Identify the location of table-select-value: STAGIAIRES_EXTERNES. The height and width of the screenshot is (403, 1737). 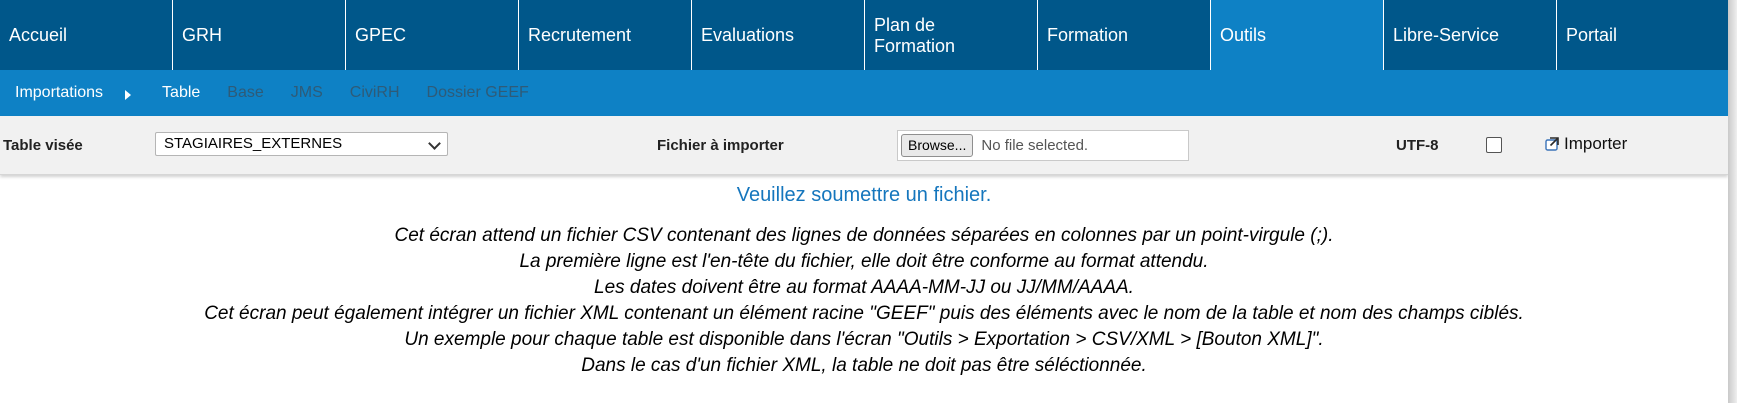
(253, 143).